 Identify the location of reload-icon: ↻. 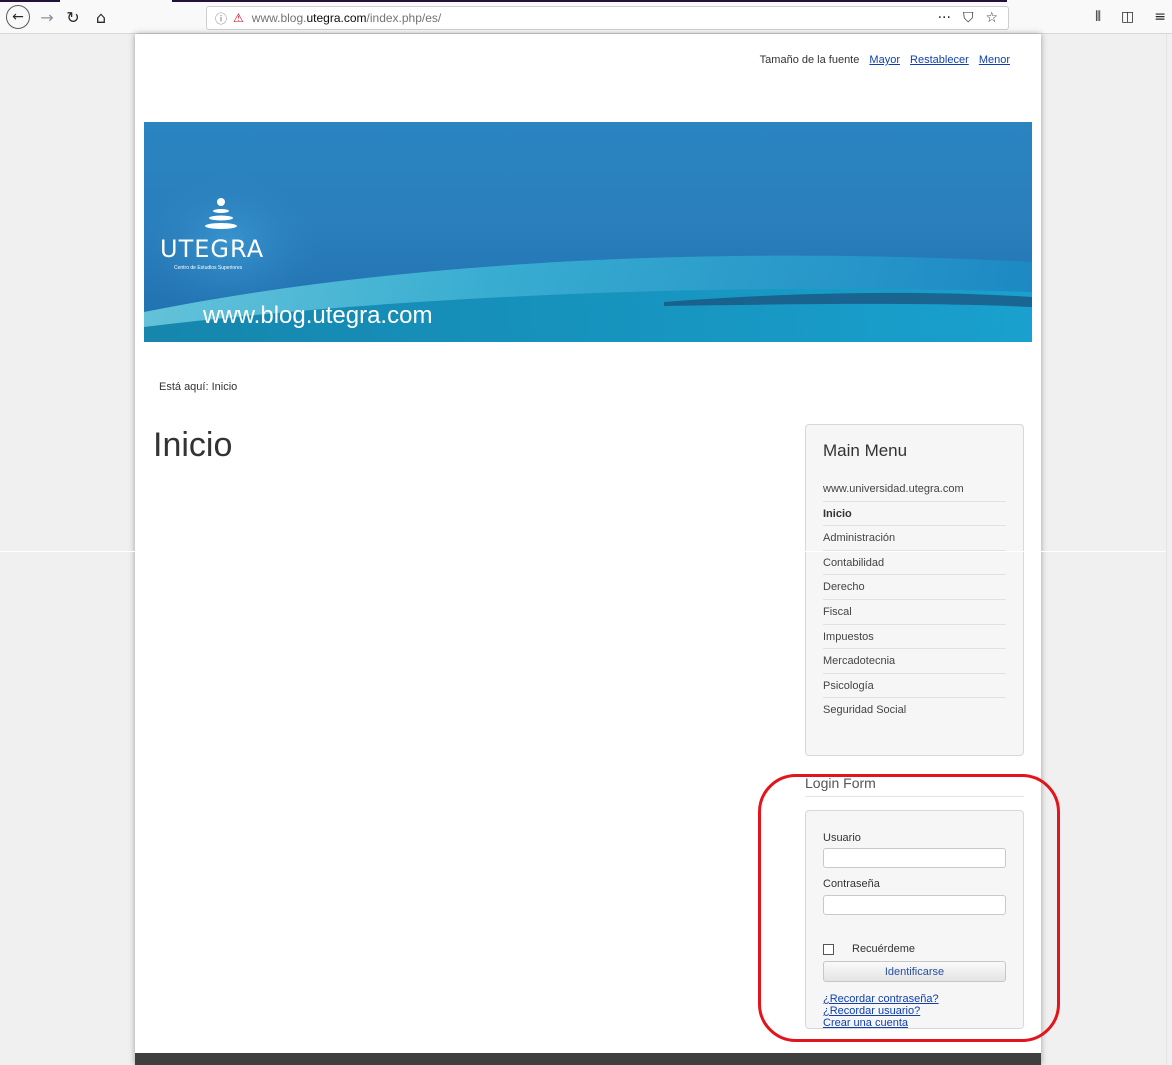
(73, 17).